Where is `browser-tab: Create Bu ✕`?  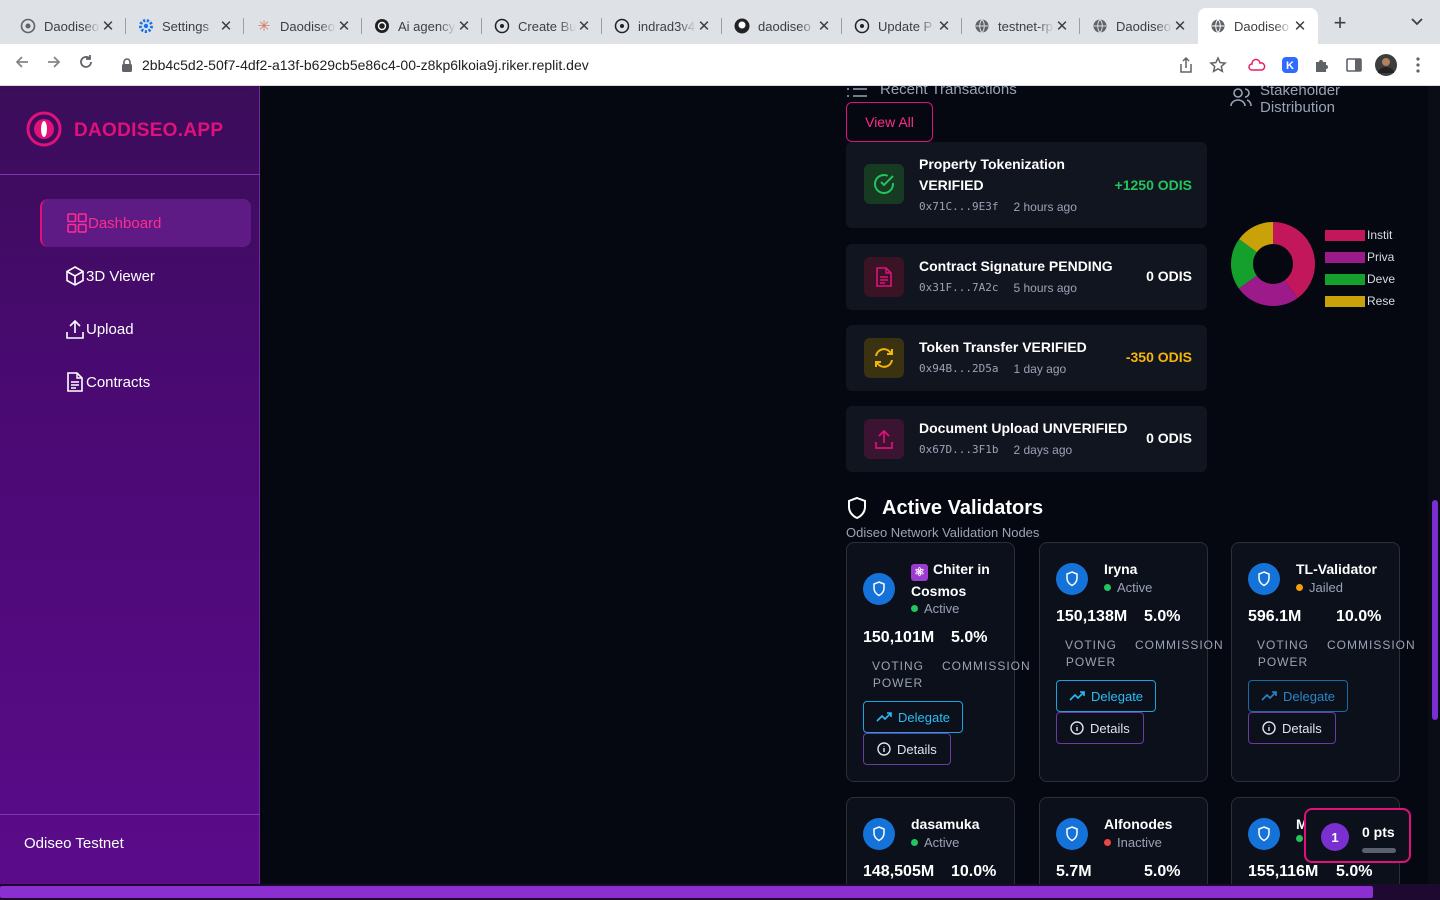
browser-tab: Create Bu ✕ is located at coordinates (542, 26).